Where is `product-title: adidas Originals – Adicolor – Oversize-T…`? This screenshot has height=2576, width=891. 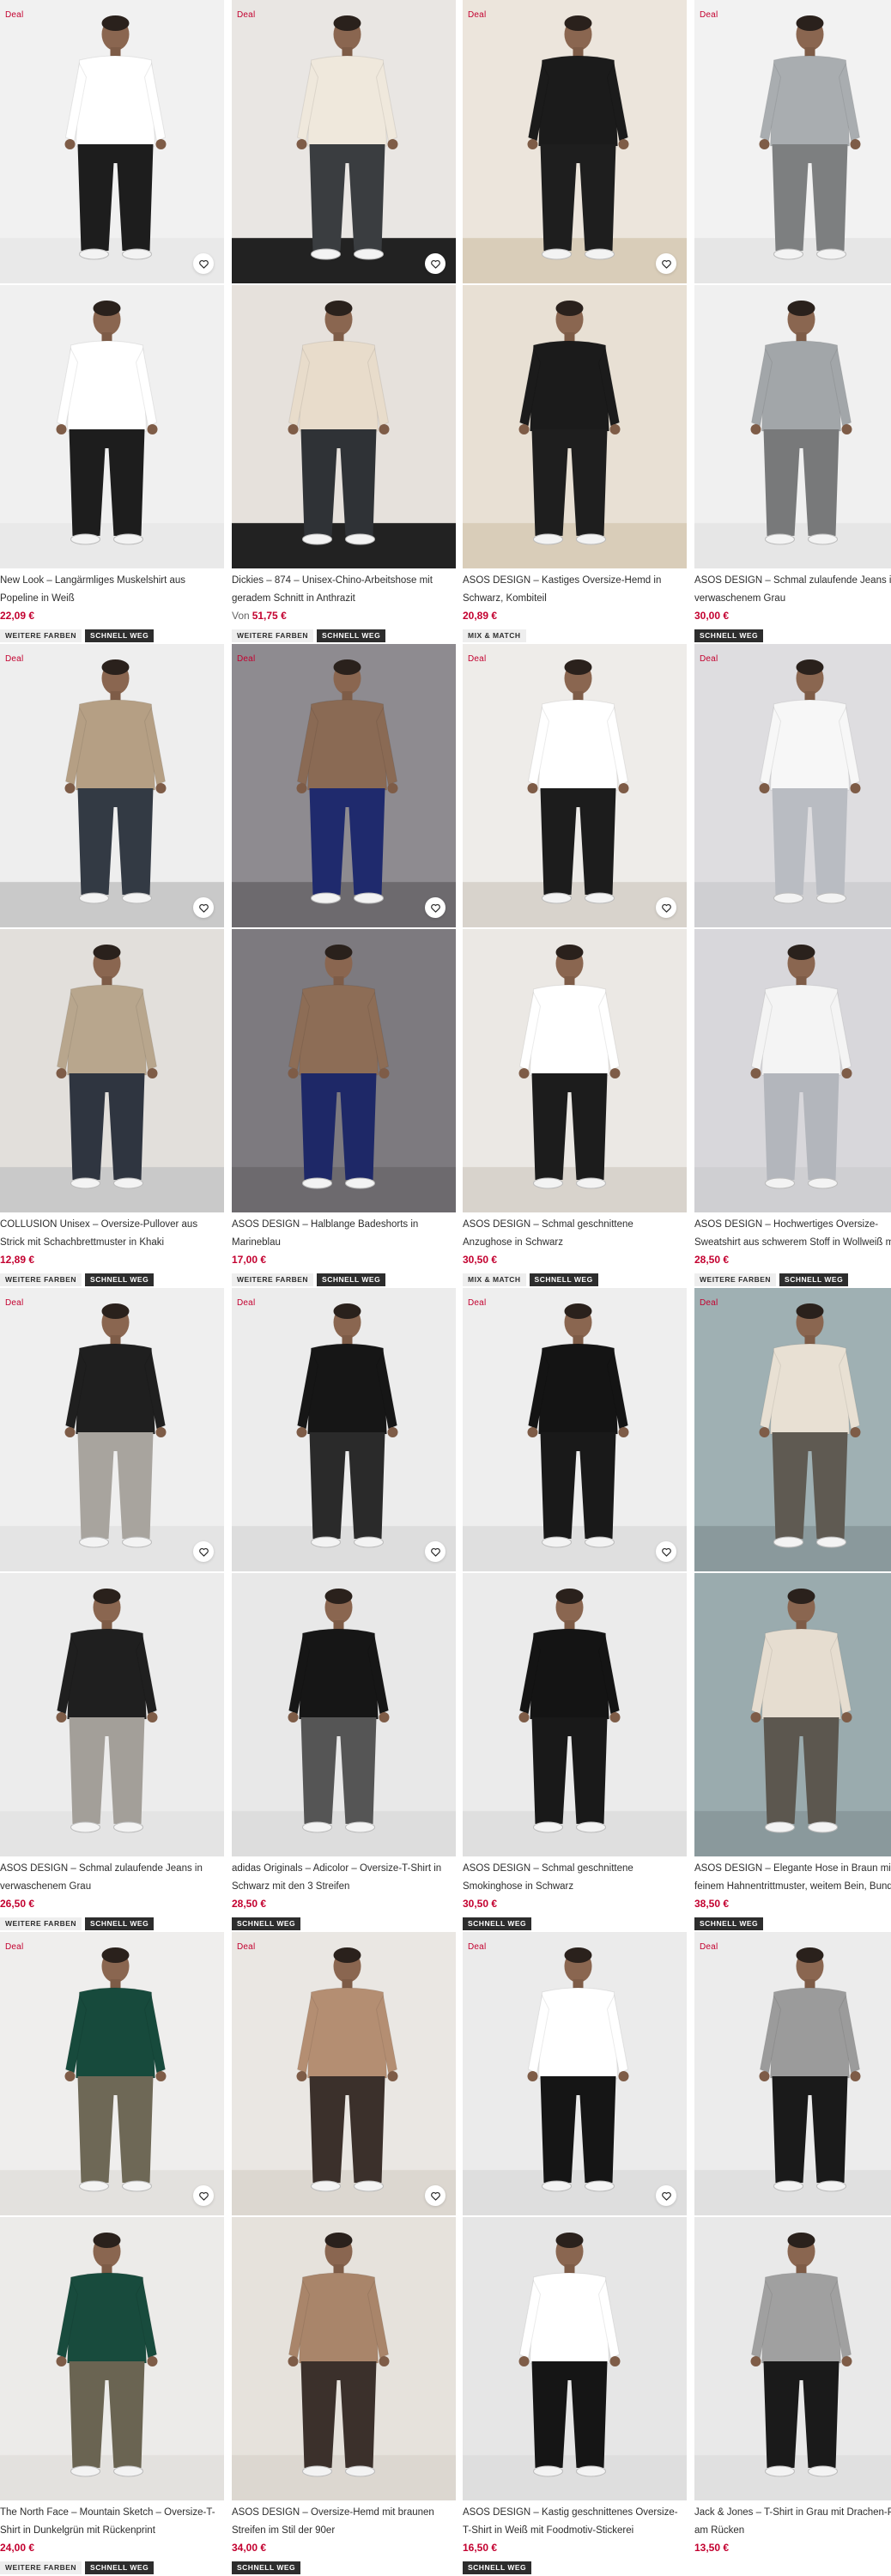
product-title: adidas Originals – Adicolor – Oversize-T… is located at coordinates (342, 1878).